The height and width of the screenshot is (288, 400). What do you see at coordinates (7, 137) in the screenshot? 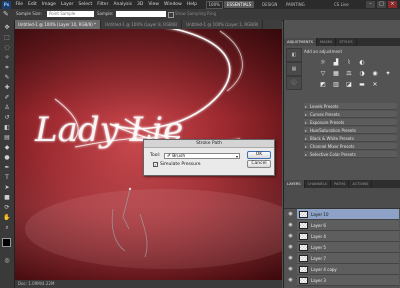
I see `gradient-tool-icon: ▤` at bounding box center [7, 137].